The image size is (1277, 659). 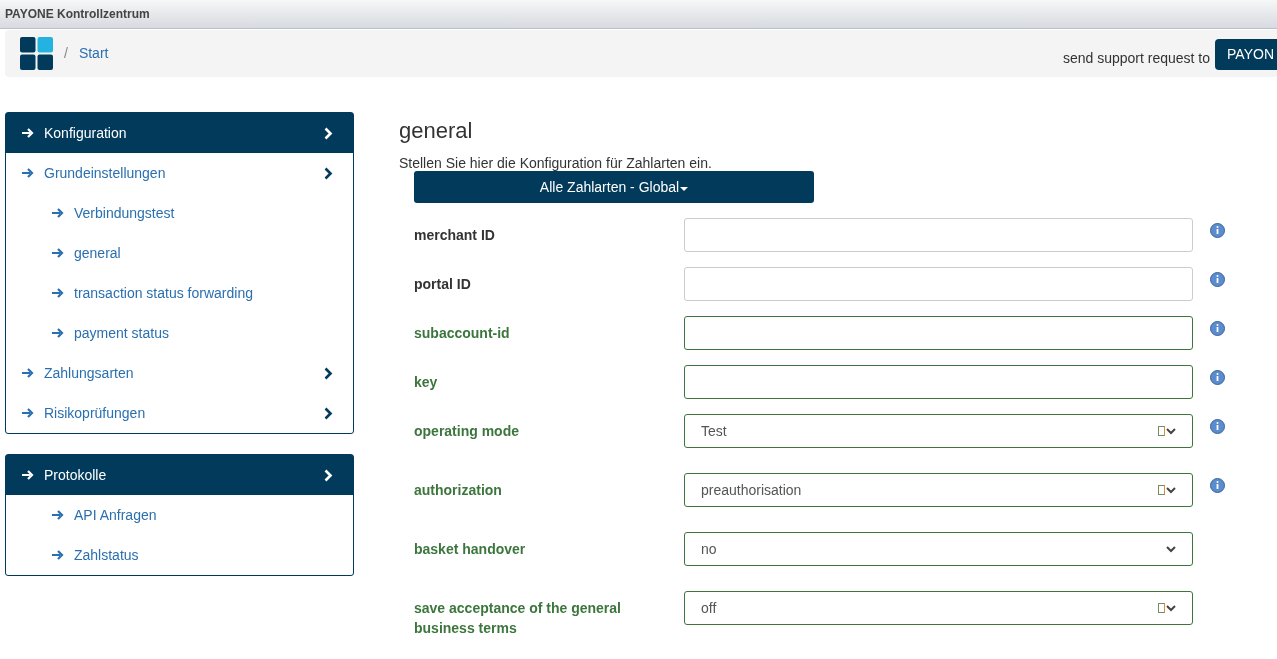 I want to click on sidebar-item: Risikoprüfungen, so click(x=179, y=413).